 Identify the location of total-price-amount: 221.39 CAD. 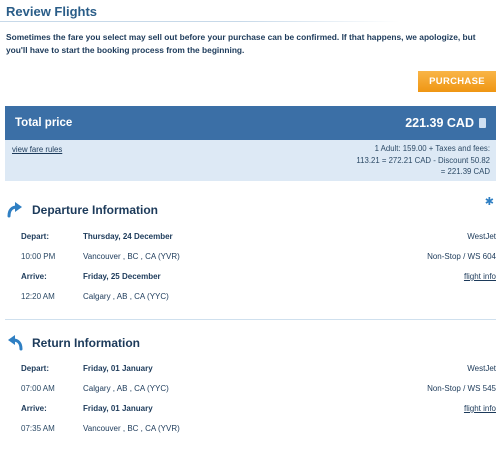
(439, 123).